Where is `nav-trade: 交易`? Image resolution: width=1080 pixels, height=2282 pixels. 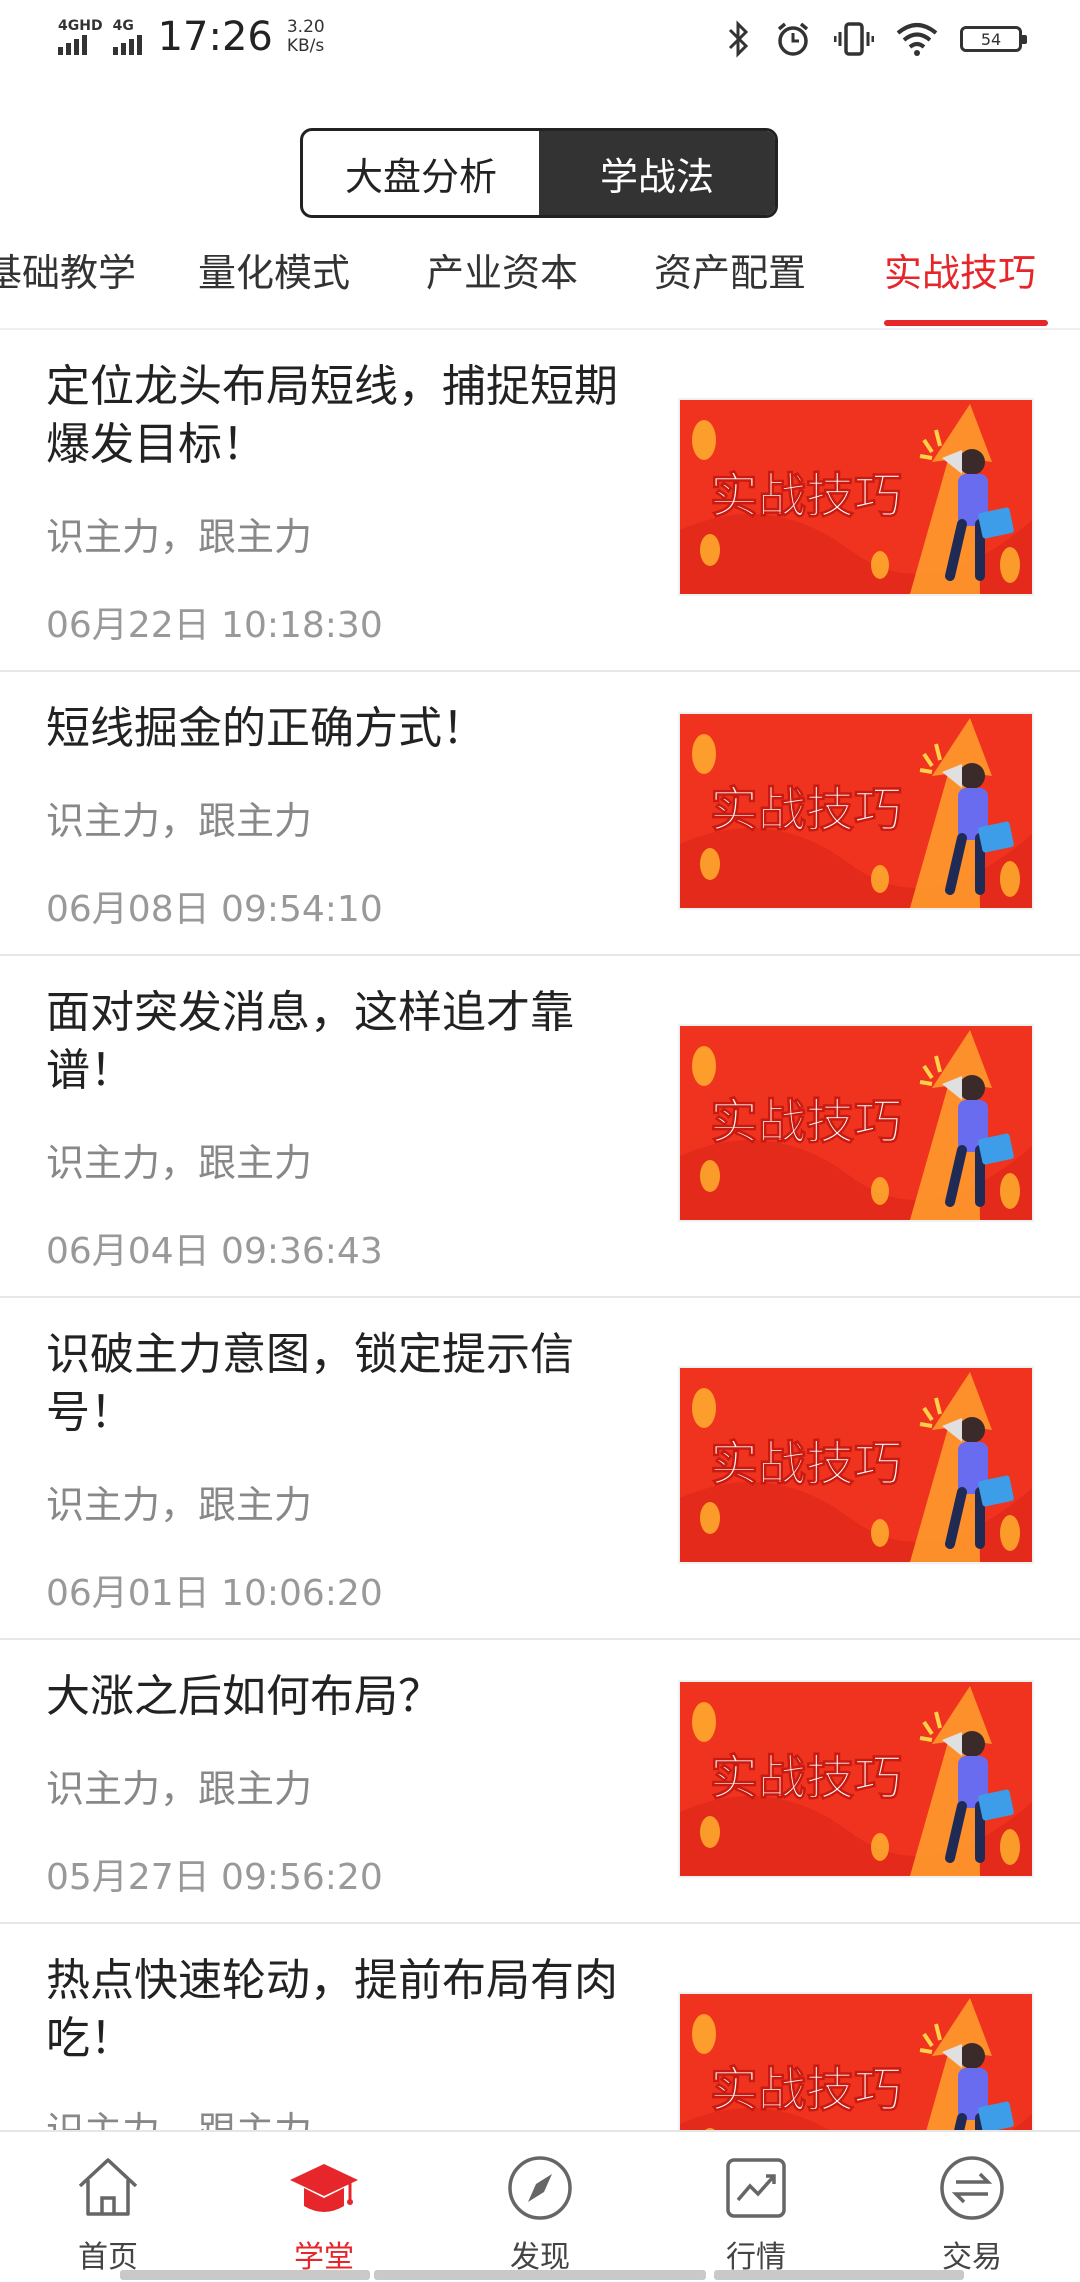
nav-trade: 交易 is located at coordinates (972, 2207).